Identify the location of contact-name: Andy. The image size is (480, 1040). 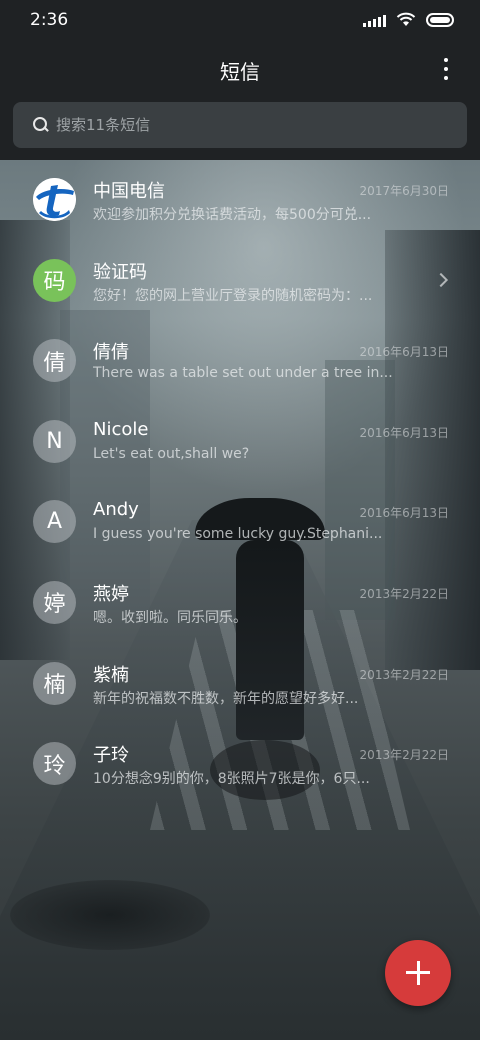
(116, 510).